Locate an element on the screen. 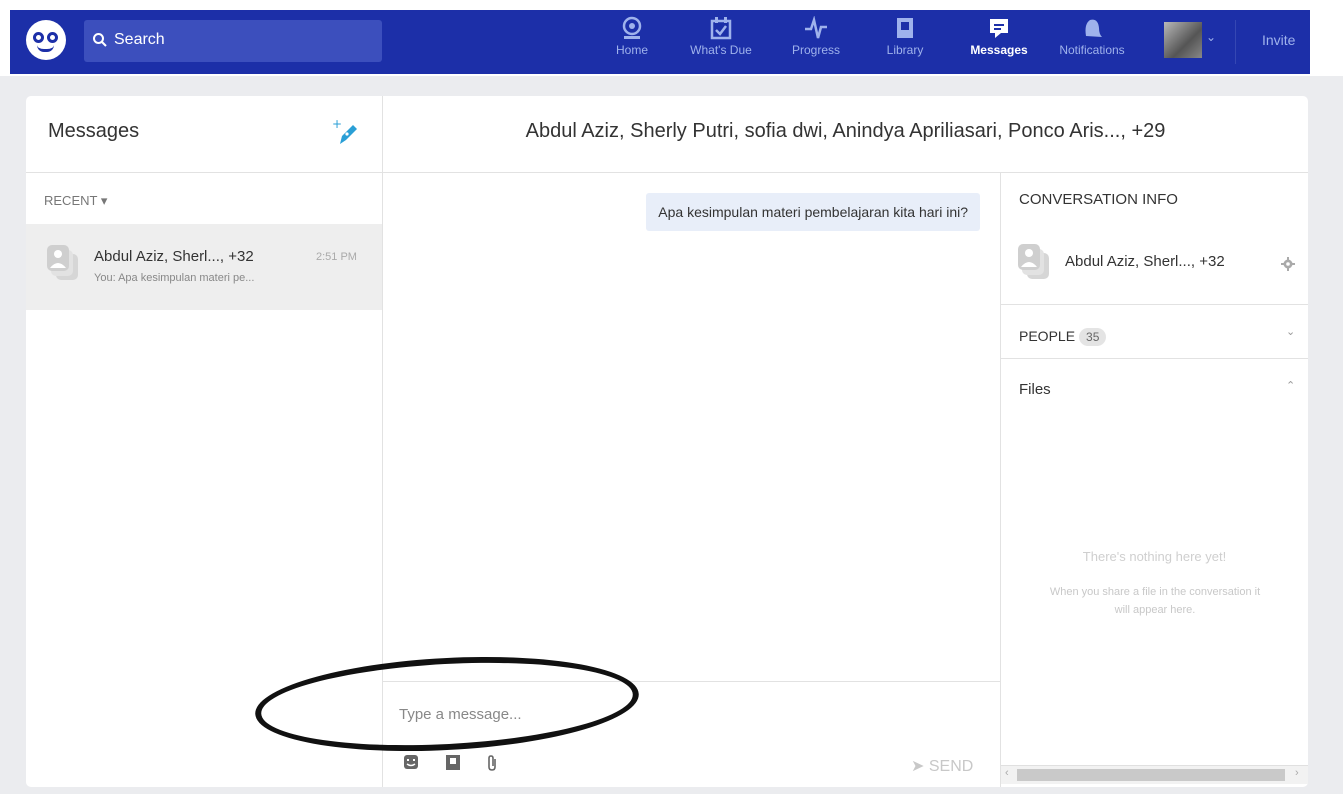 The width and height of the screenshot is (1343, 794). emoji-icon is located at coordinates (411, 763).